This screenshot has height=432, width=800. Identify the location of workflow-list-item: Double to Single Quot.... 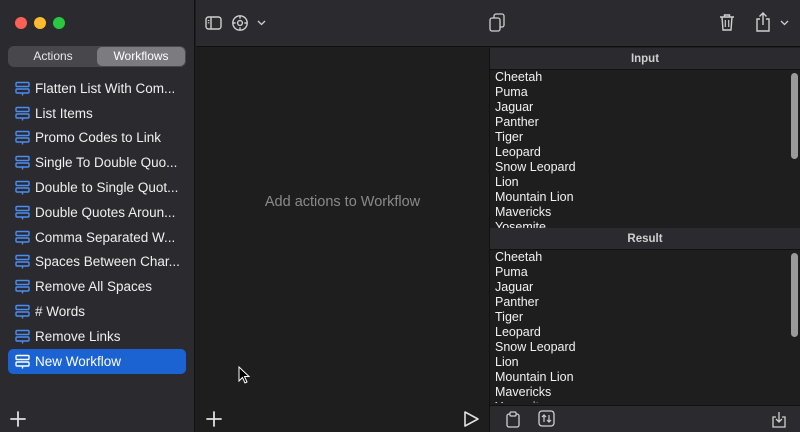
(97, 187).